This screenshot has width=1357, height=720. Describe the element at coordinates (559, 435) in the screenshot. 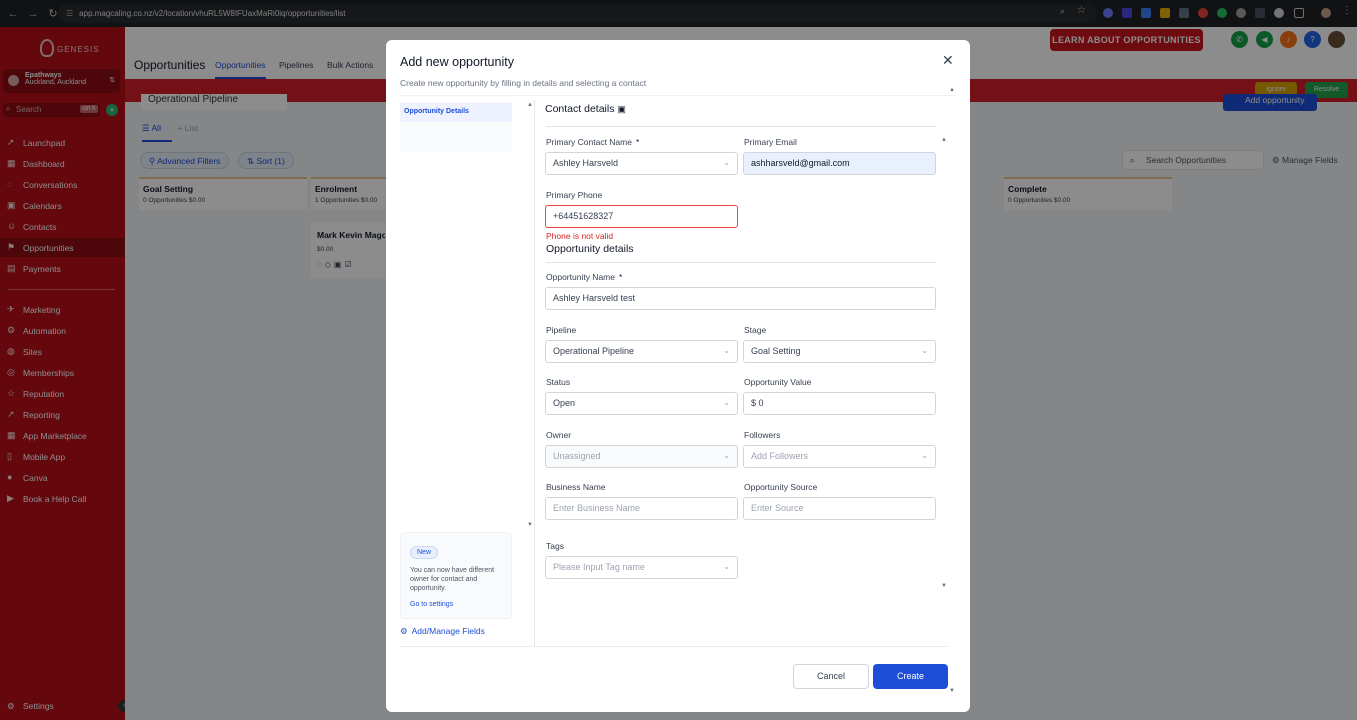

I see `owner-label: Owner` at that location.